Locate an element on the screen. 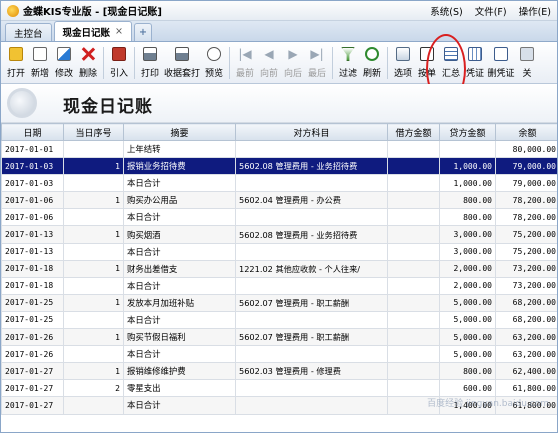 The image size is (558, 433). new-tab-button: + is located at coordinates (143, 32).